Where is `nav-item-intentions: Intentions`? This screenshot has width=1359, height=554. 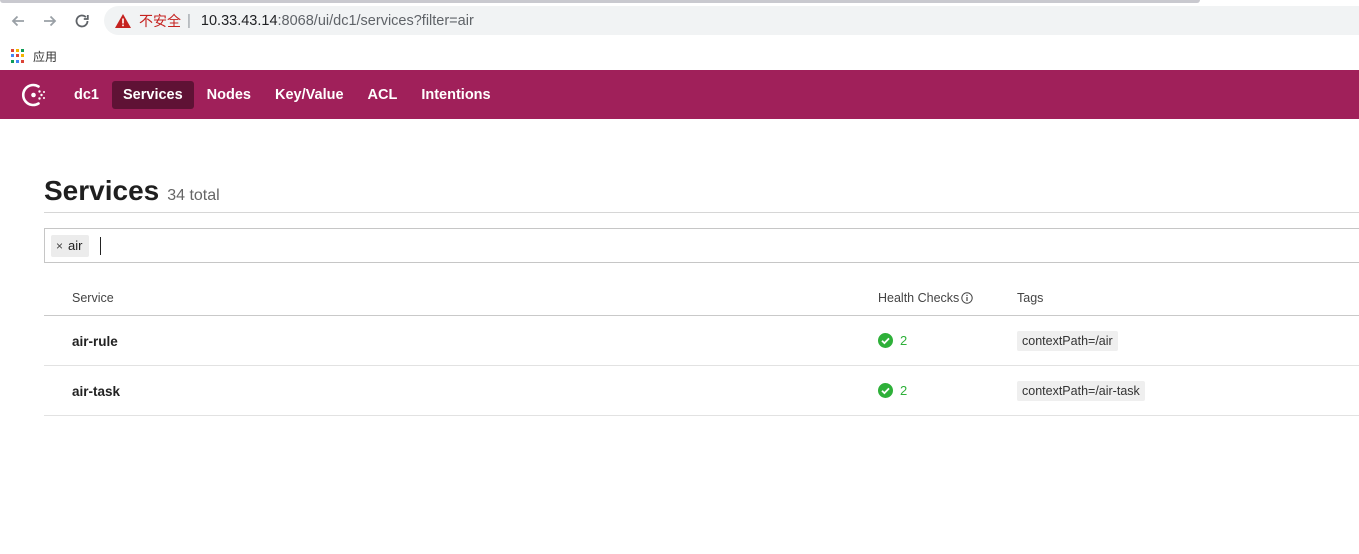 nav-item-intentions: Intentions is located at coordinates (455, 95).